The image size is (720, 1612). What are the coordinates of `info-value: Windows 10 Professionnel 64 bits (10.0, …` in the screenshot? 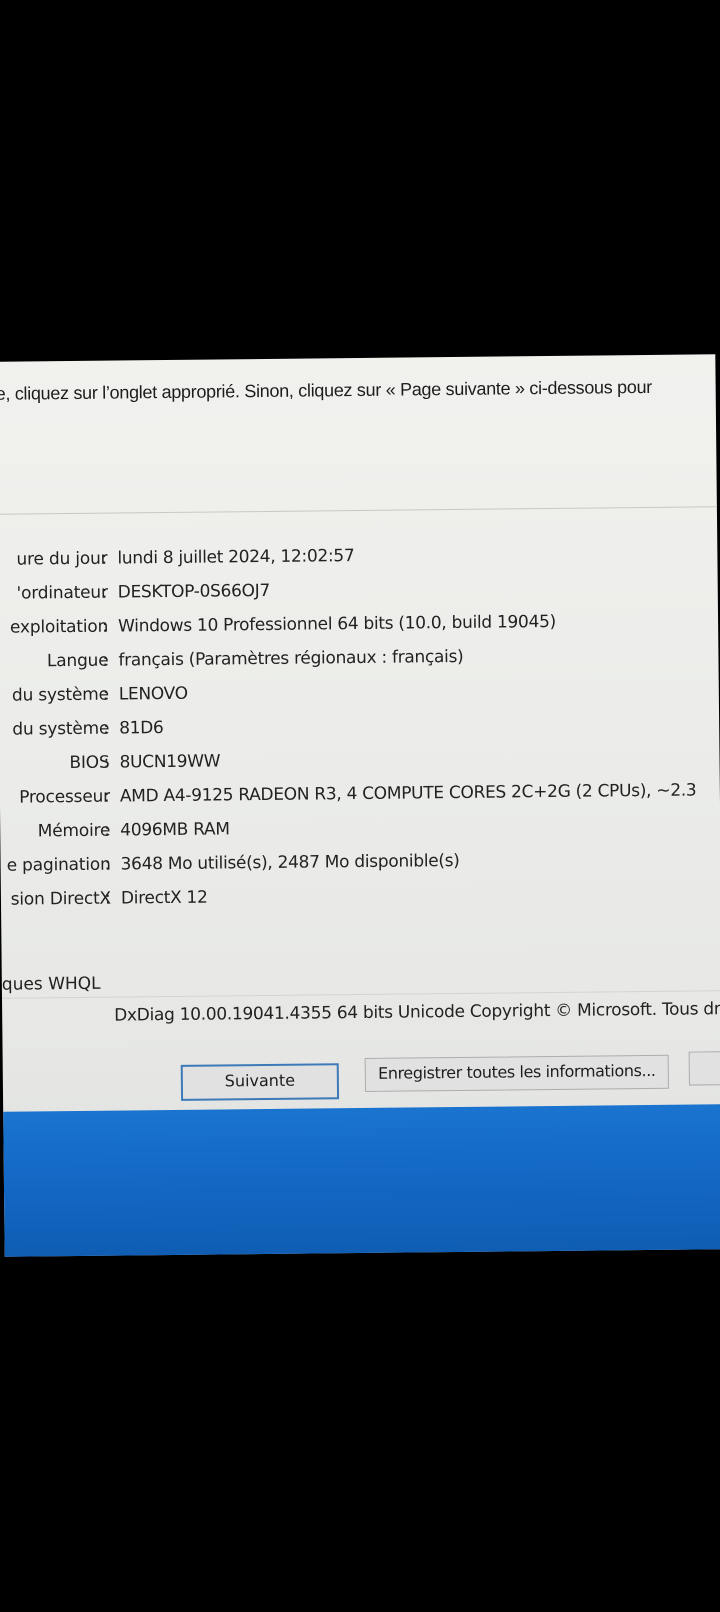 It's located at (337, 624).